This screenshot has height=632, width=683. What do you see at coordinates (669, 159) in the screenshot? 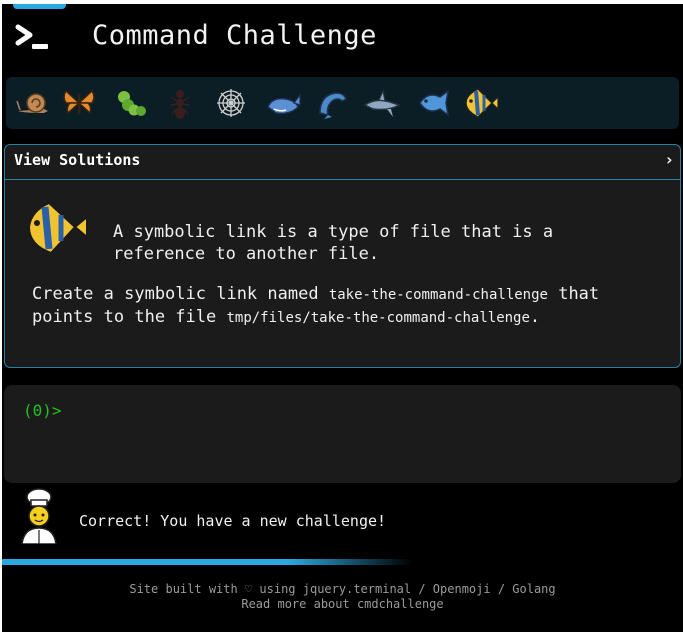
I see `chevron-right-icon: ›` at bounding box center [669, 159].